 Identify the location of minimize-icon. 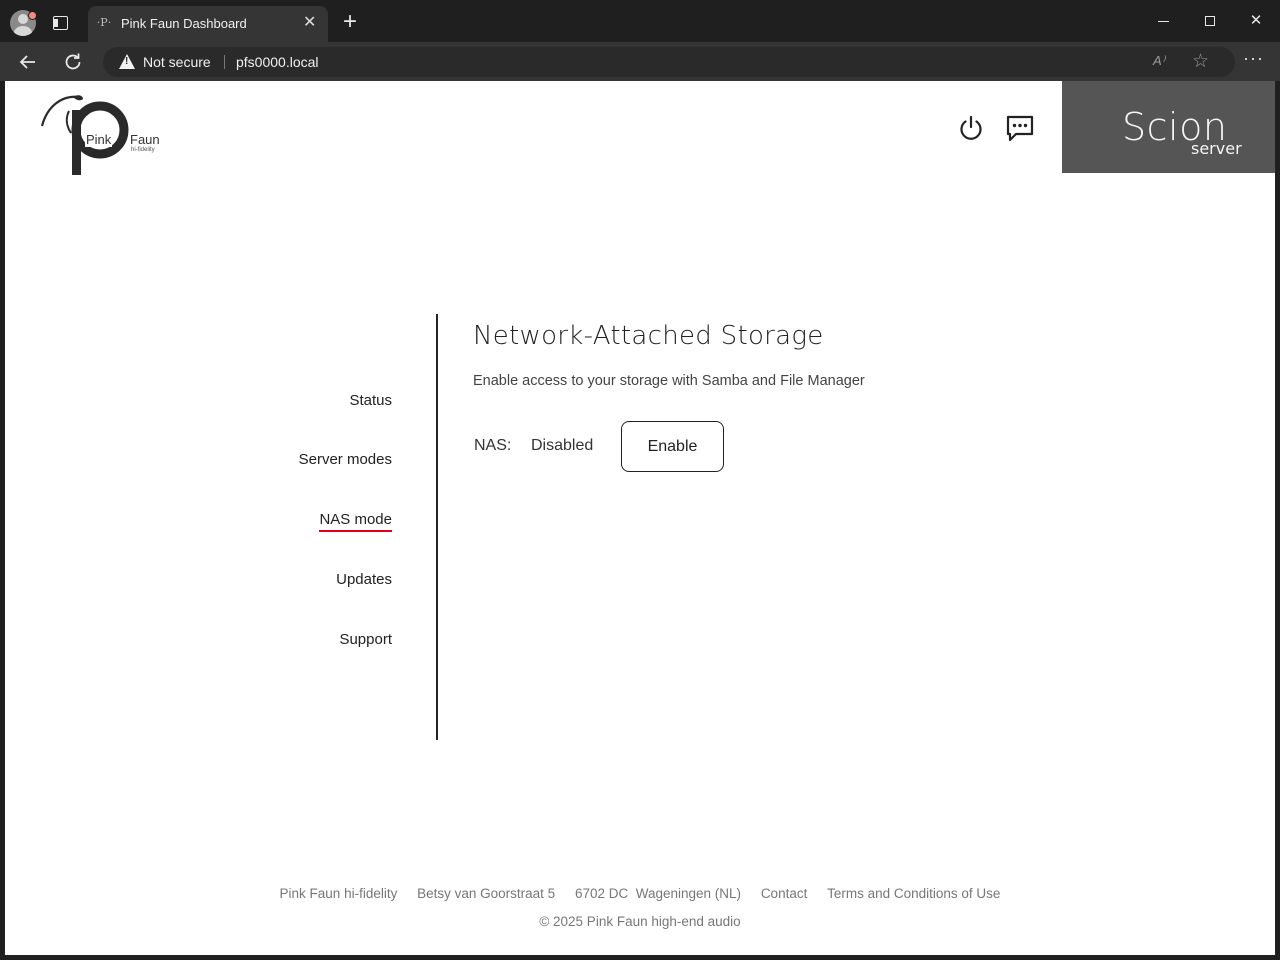
(1163, 21).